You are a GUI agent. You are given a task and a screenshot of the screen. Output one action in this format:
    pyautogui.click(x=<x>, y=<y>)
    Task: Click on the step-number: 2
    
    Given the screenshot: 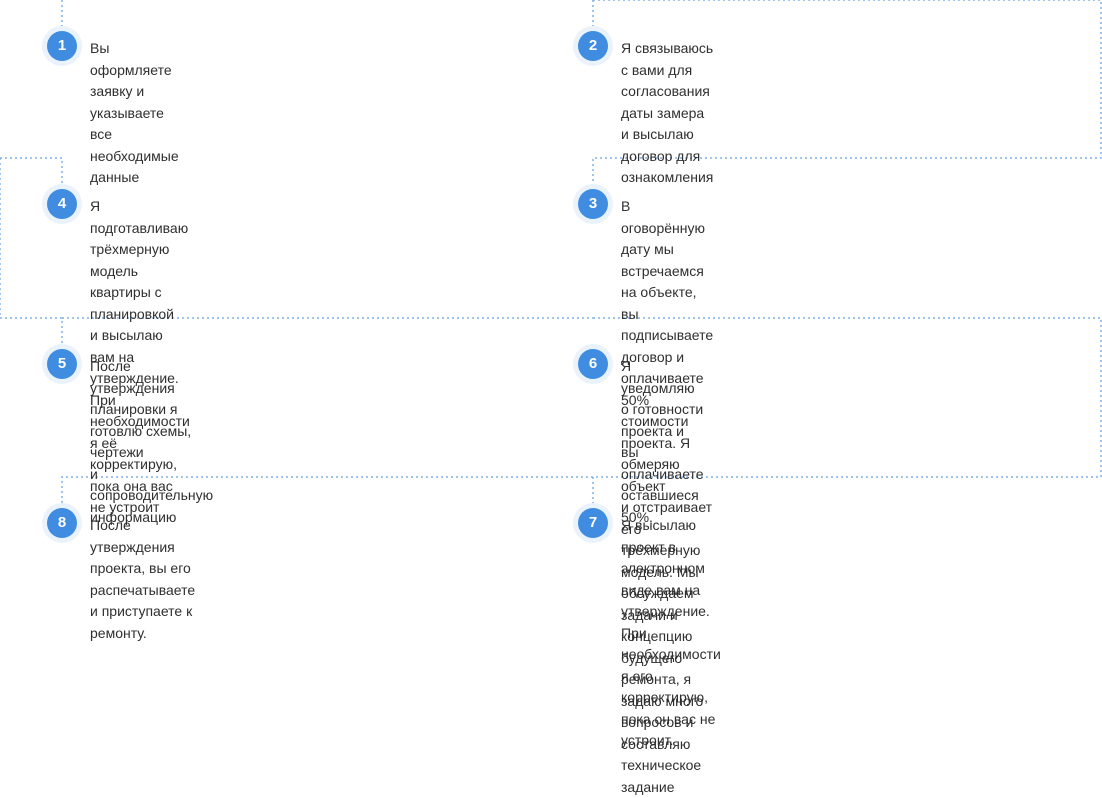 What is the action you would take?
    pyautogui.click(x=593, y=46)
    